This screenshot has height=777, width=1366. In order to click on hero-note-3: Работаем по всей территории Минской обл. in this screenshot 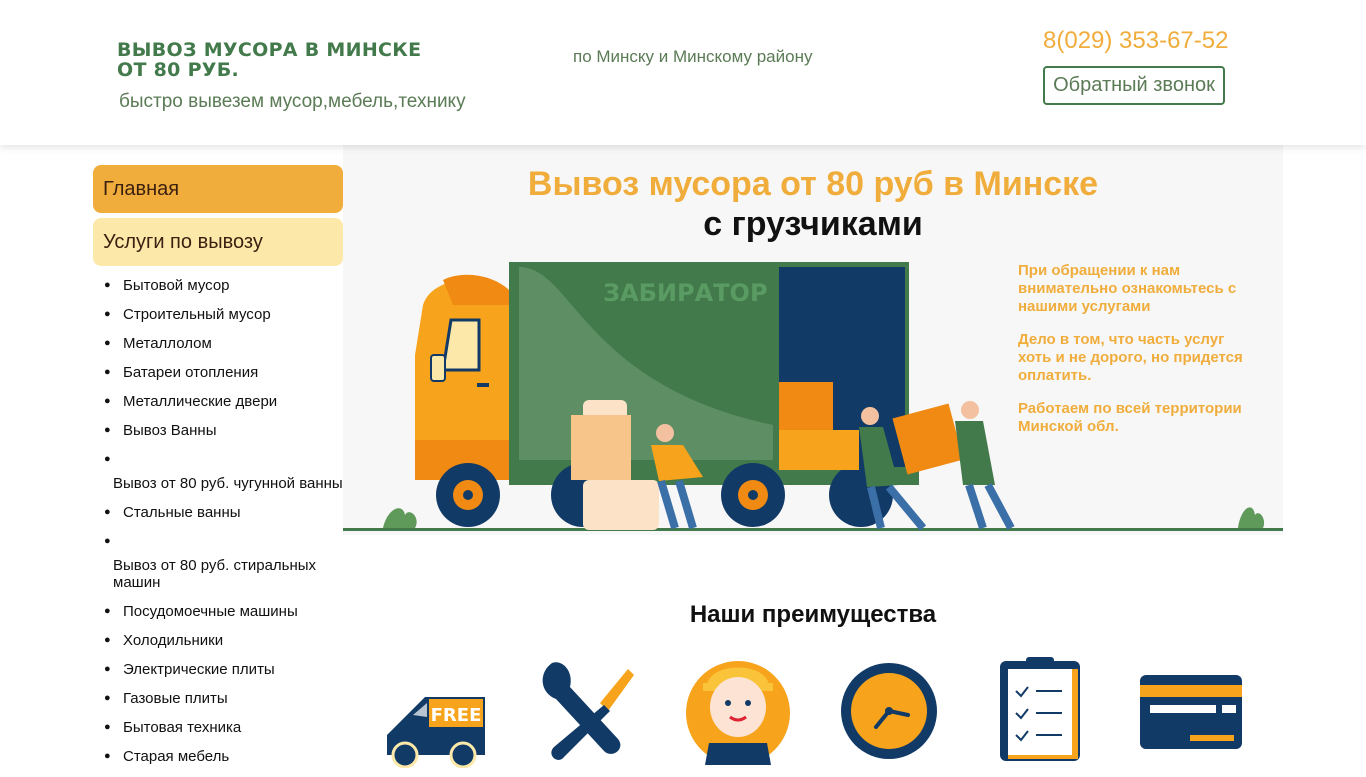, I will do `click(1130, 417)`.